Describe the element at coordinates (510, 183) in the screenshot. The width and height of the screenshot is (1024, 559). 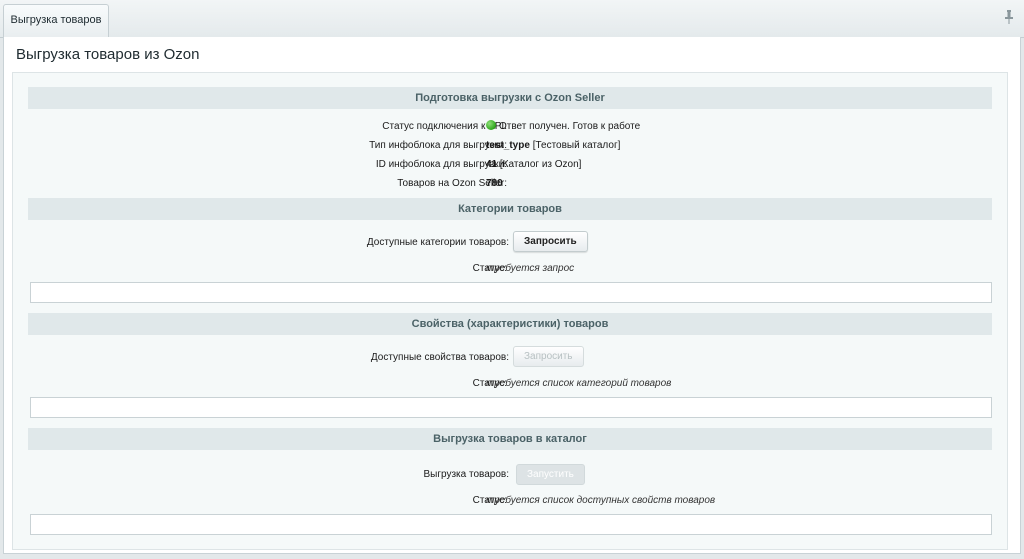
I see `goods-count-row: Товаров на Ozon Seller: 780` at that location.